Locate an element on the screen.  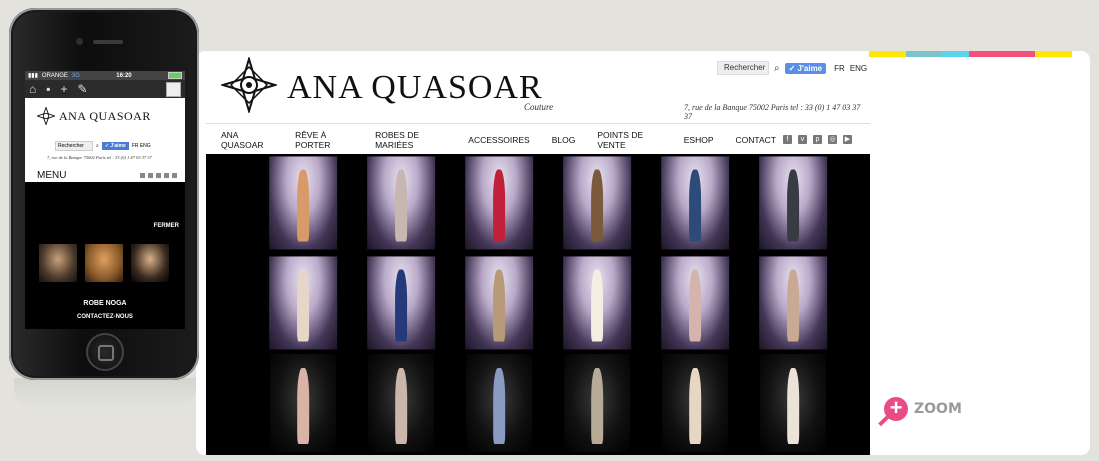
phone-close-button: FERMER is located at coordinates (166, 226).